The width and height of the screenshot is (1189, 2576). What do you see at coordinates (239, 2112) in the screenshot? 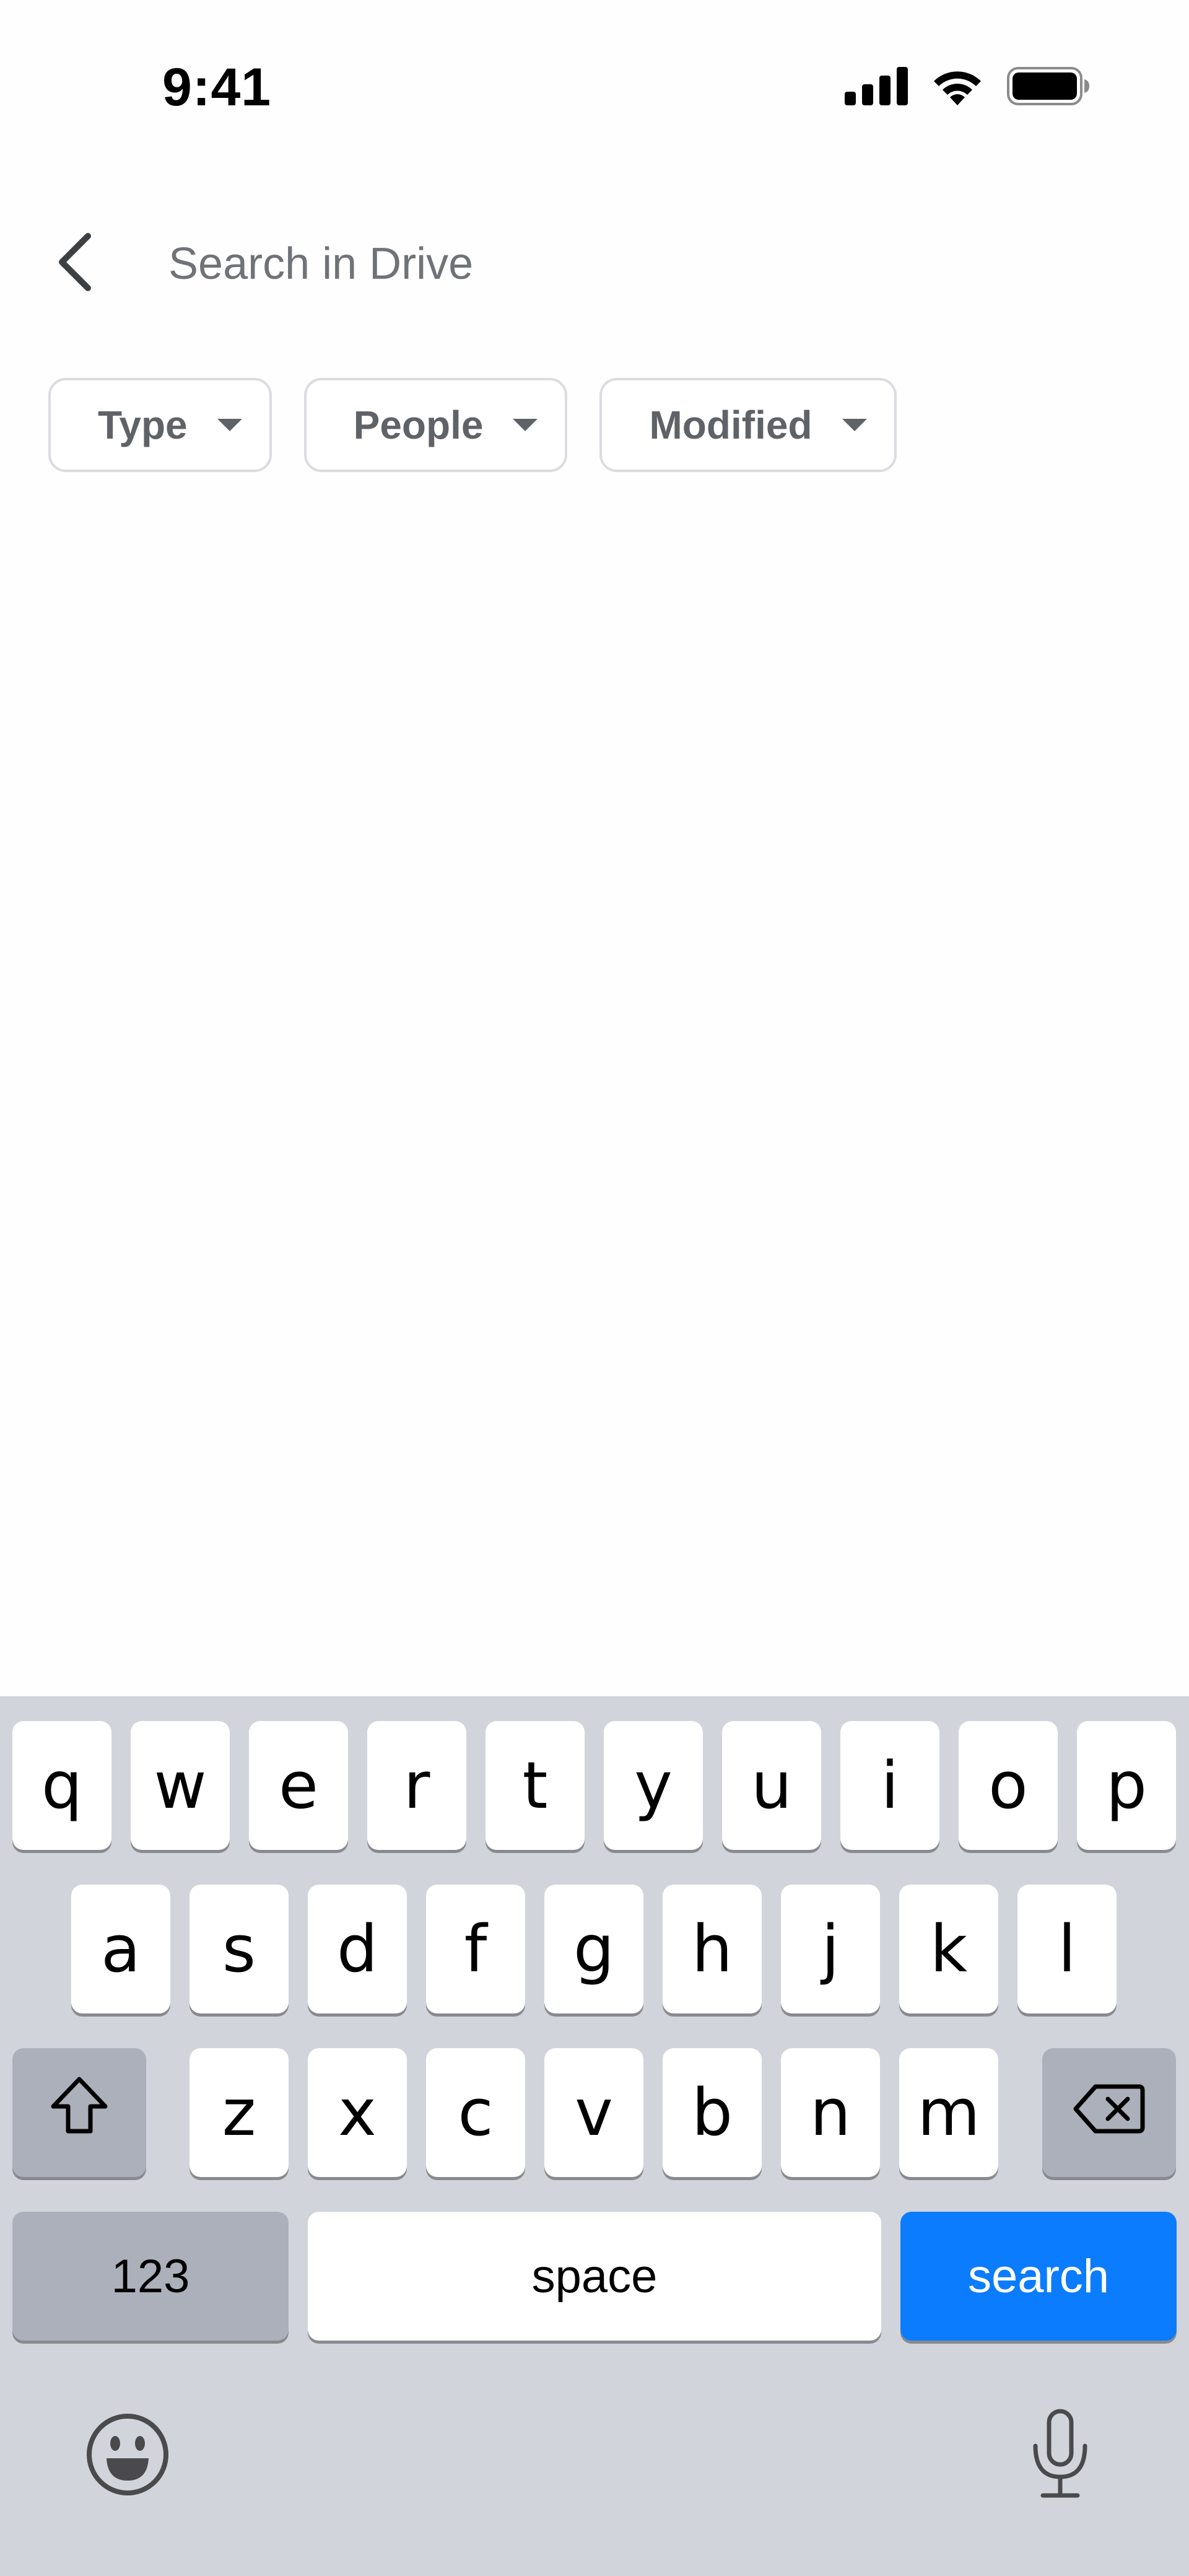
I see `key-z: z` at bounding box center [239, 2112].